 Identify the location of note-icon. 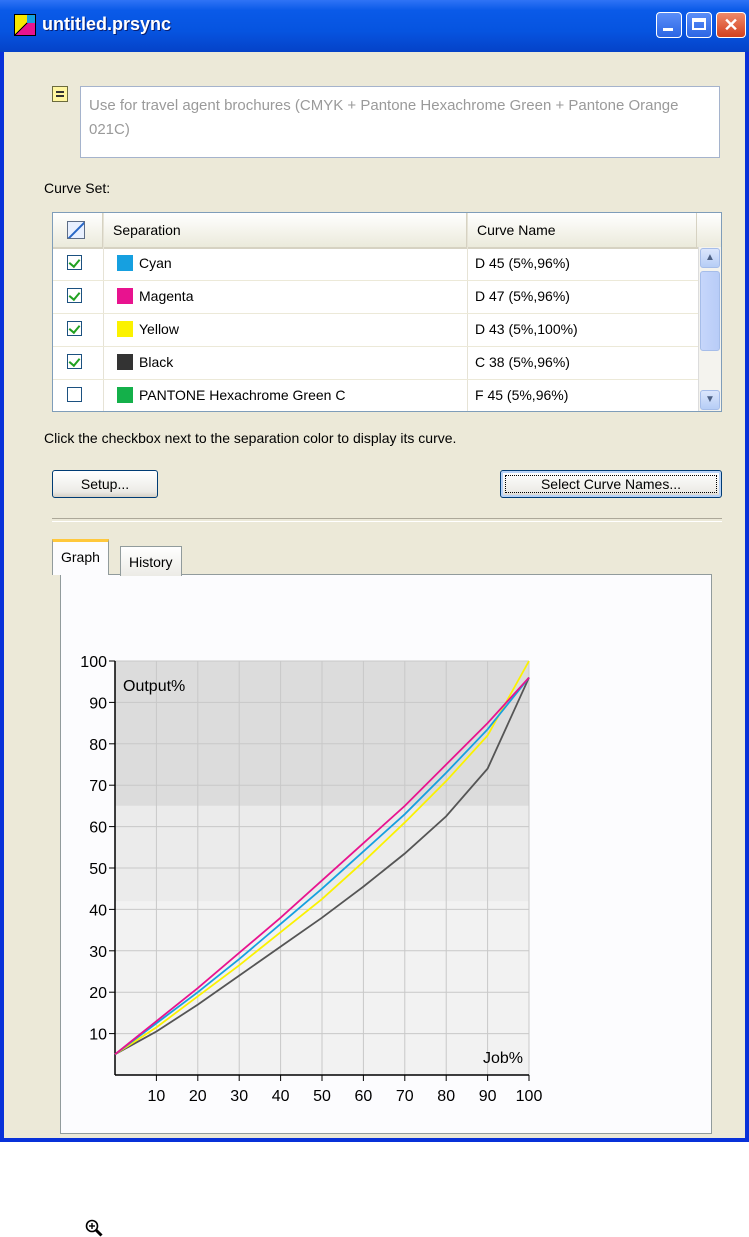
(60, 94).